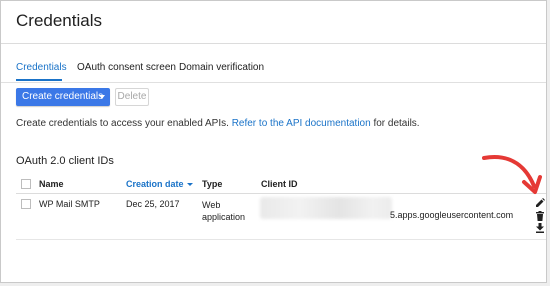 The image size is (550, 286). I want to click on client-type: Web application, so click(224, 211).